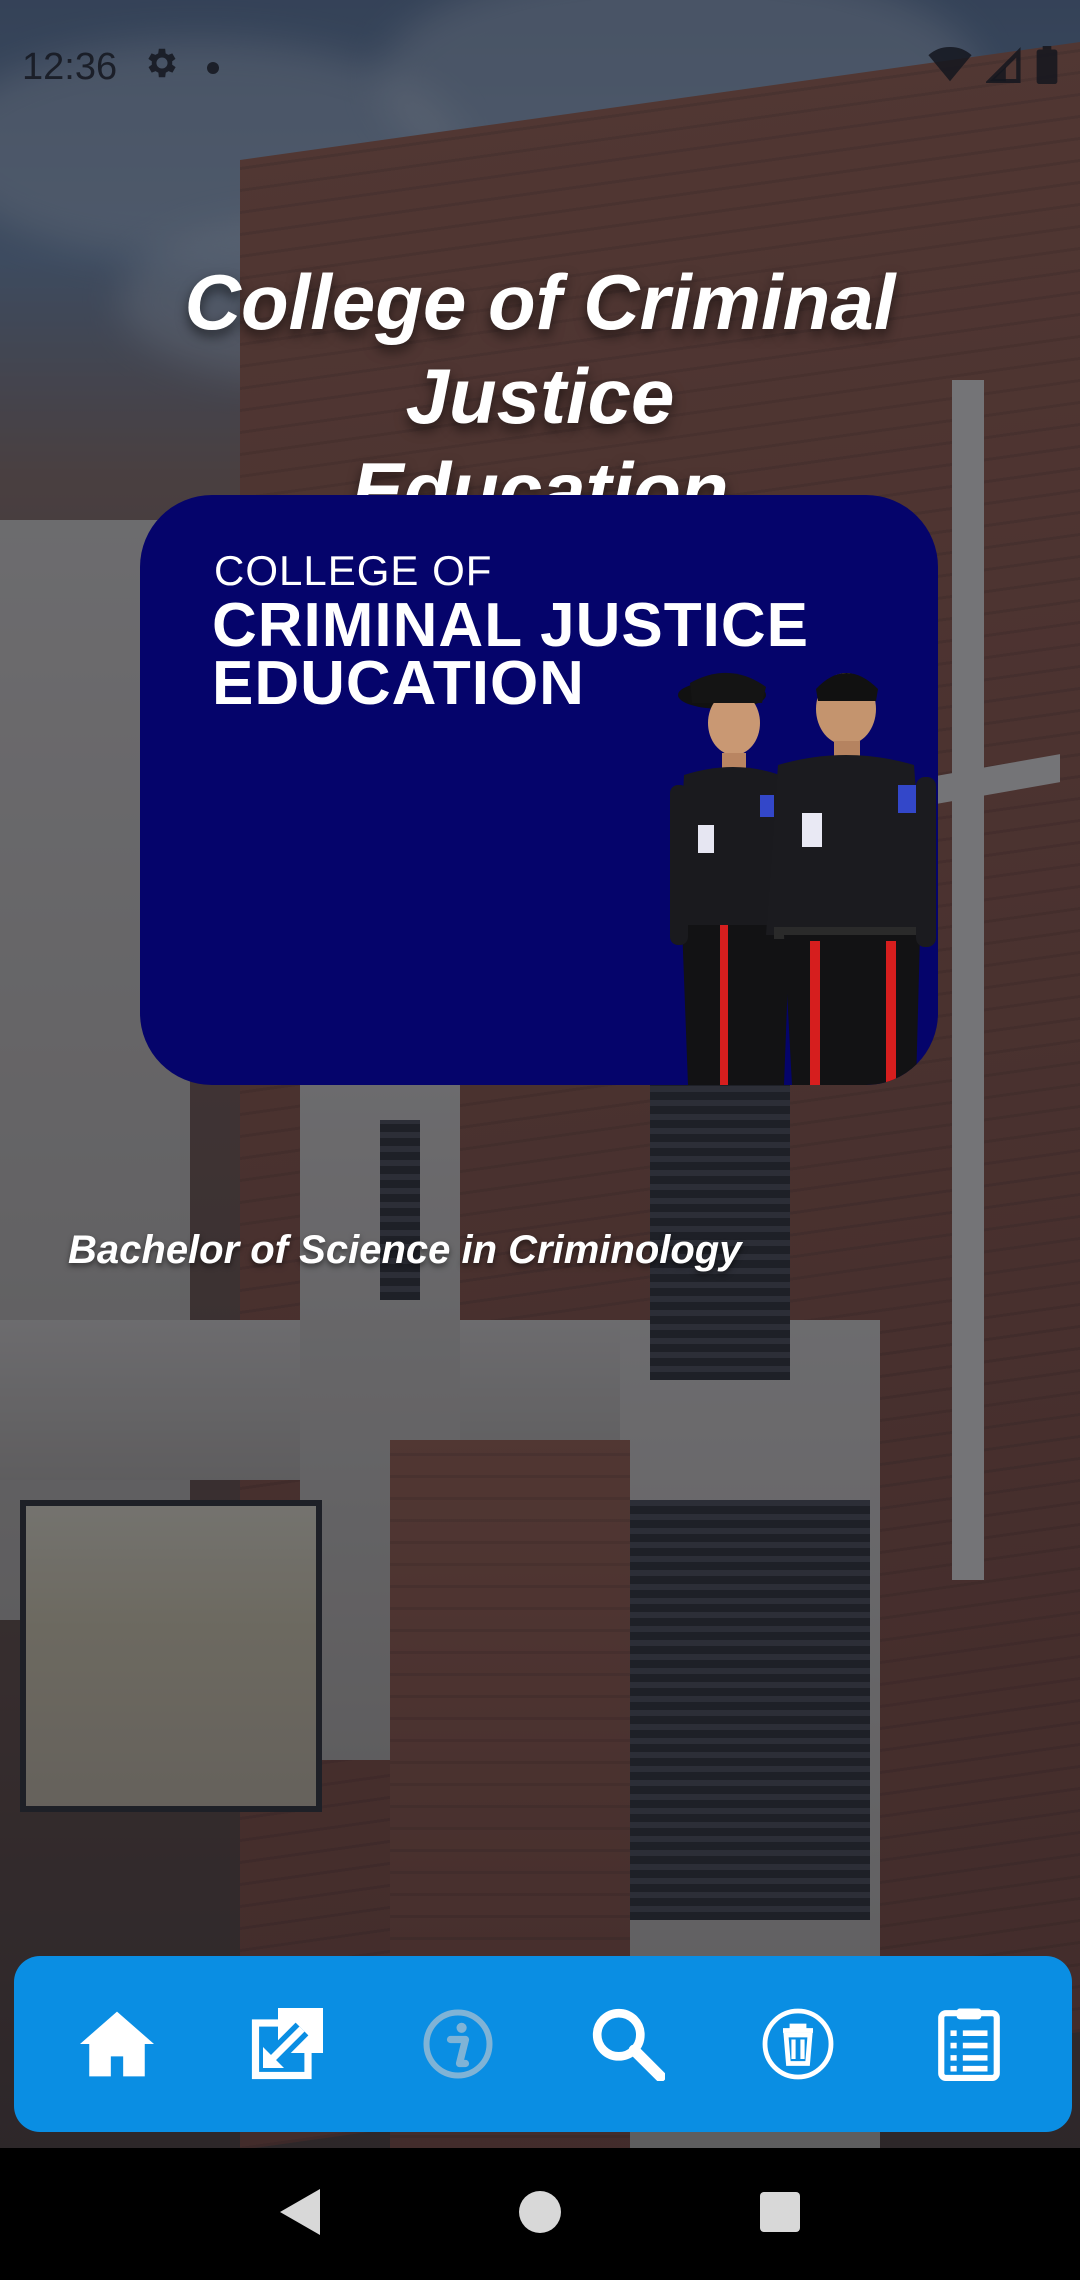 The image size is (1080, 2280). I want to click on nav-delete-button, so click(798, 2044).